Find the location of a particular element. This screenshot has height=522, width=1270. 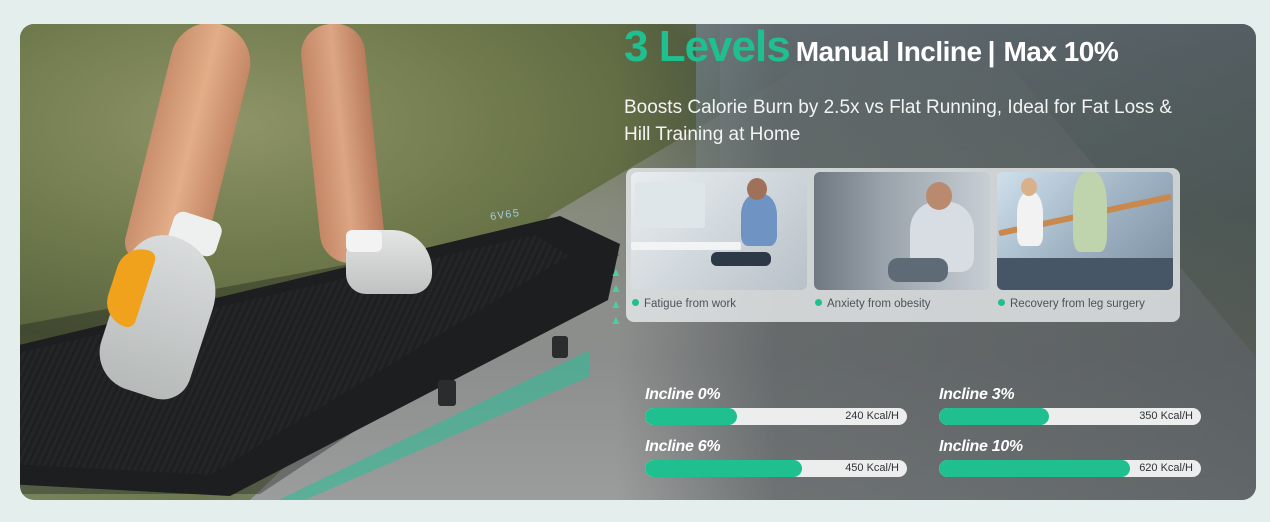

calorie-bar-track: 450 Kcal/H is located at coordinates (776, 468).